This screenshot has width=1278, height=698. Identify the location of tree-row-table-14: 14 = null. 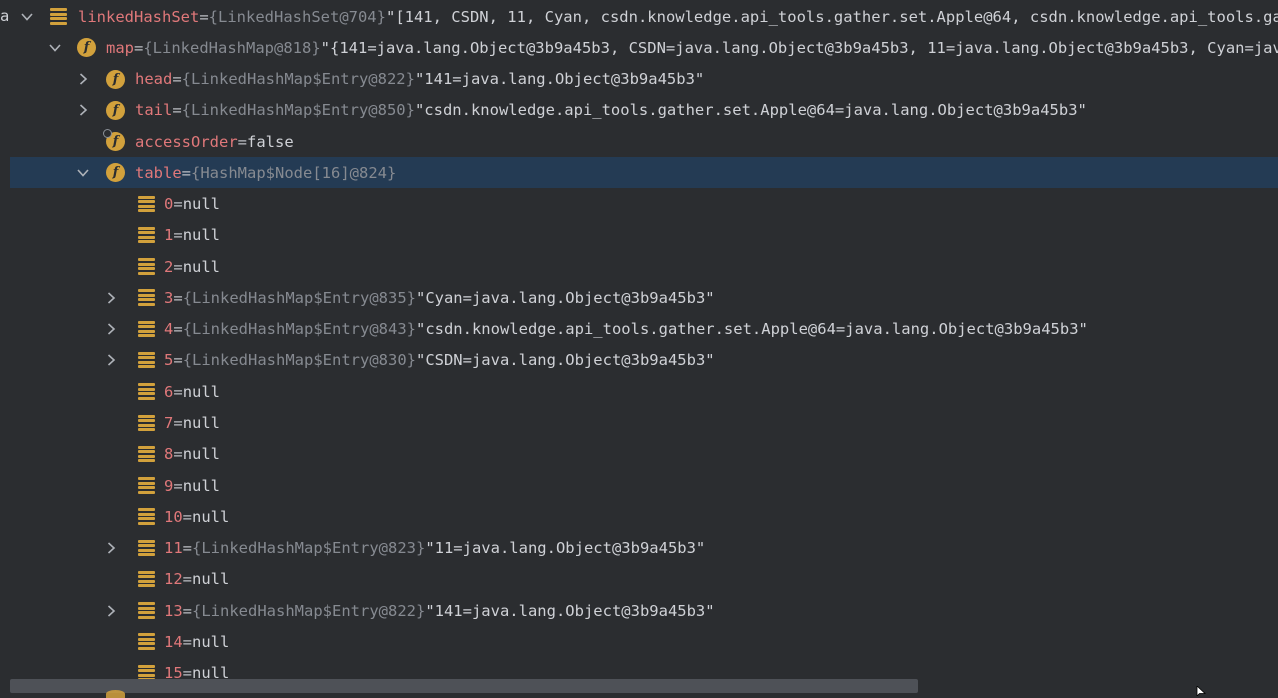
(639, 641).